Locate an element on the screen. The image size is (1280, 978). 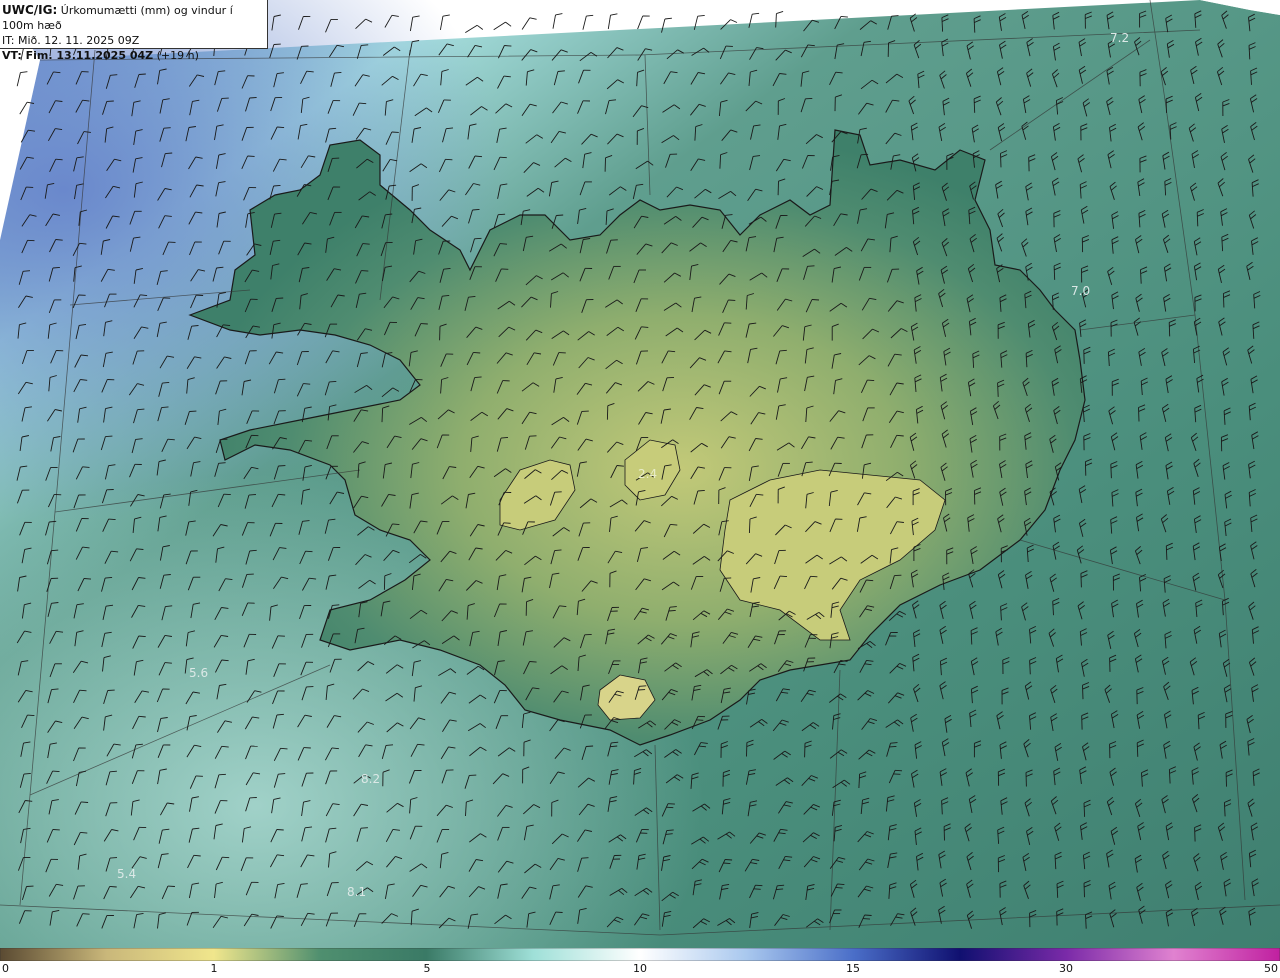
initial-time: IT: Mið. 12. 11. 2025 09Z is located at coordinates (71, 40).